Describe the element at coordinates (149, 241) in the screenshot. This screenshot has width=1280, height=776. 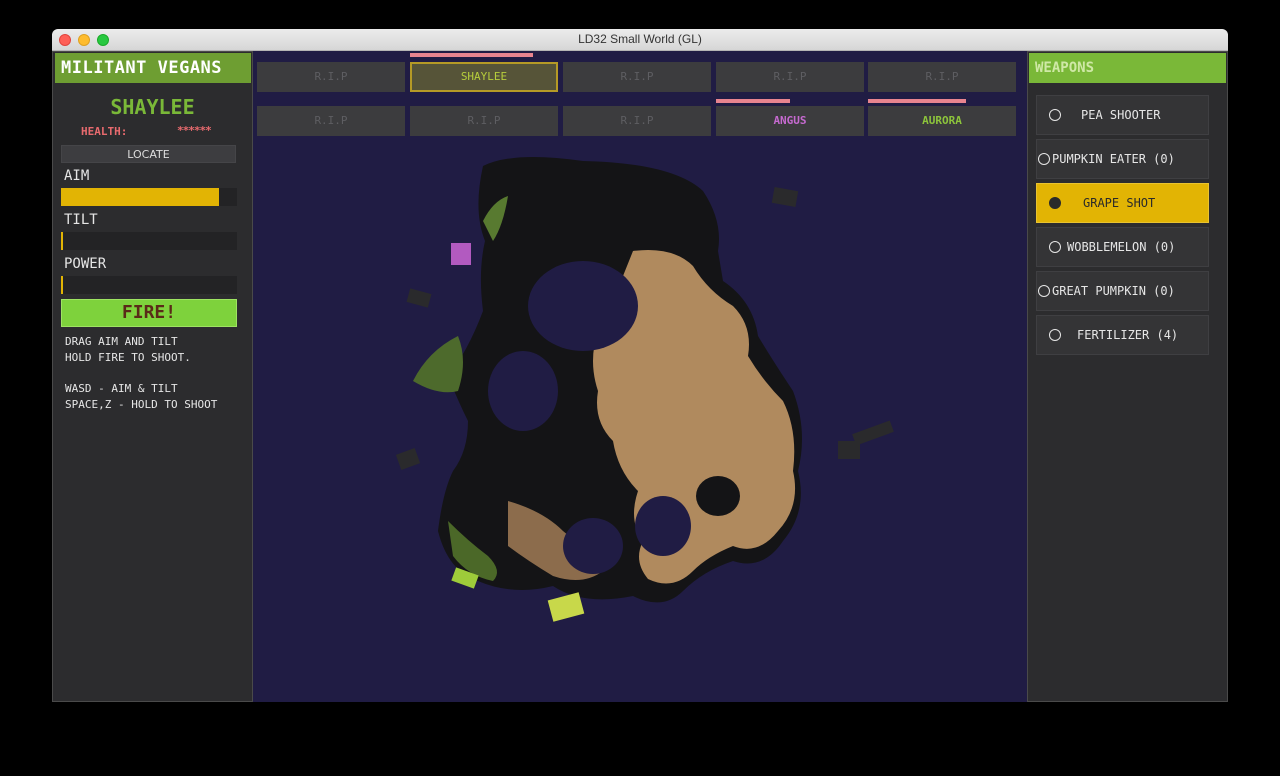
I see `tilt-slider` at that location.